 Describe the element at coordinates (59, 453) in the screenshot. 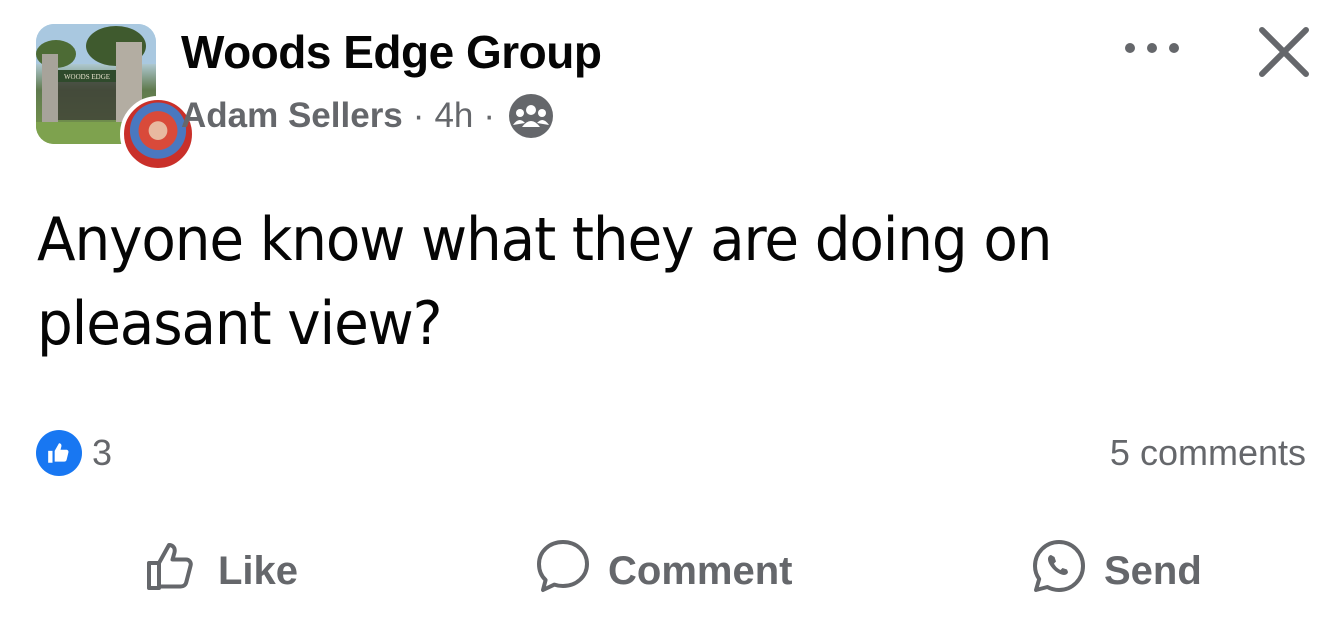

I see `like-reaction-icon` at that location.